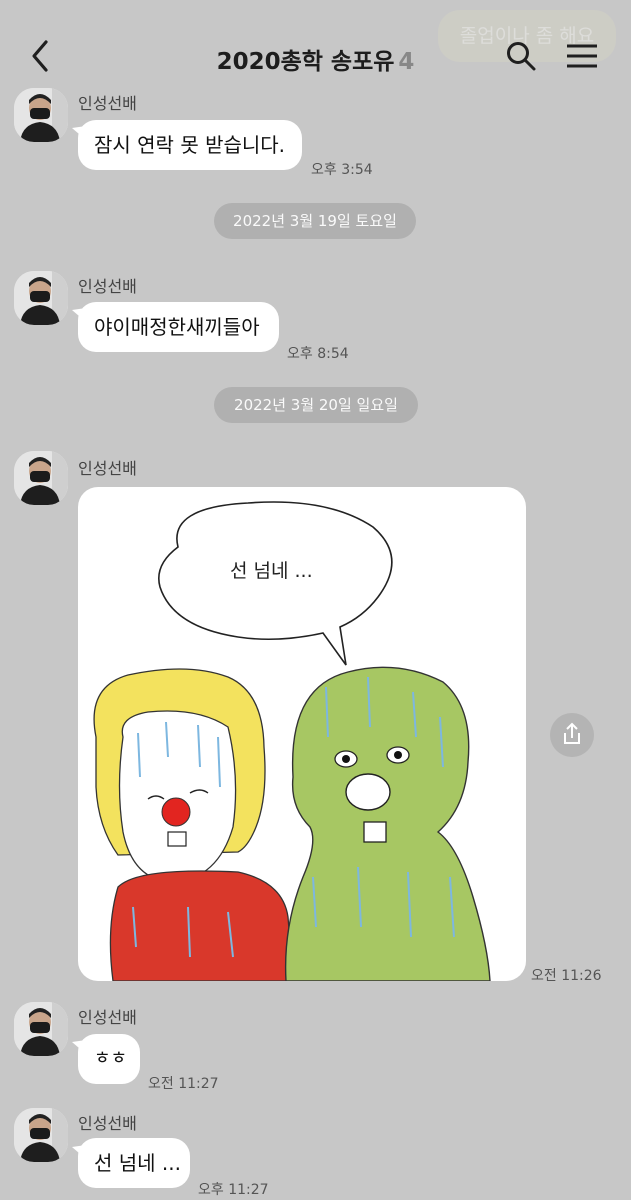 This screenshot has height=1200, width=631. What do you see at coordinates (178, 327) in the screenshot?
I see `message-bubble: 야이매정한새끼들아` at bounding box center [178, 327].